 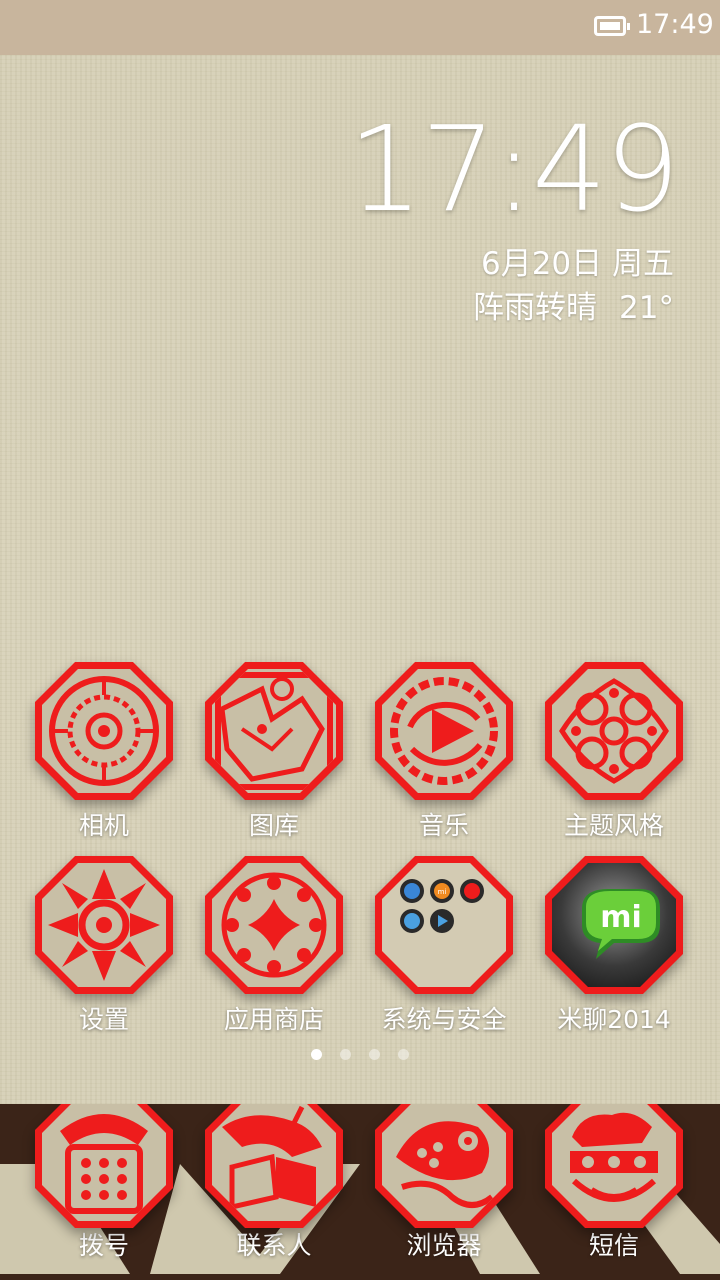 I want to click on app-label: 米聊2014, so click(x=614, y=1019).